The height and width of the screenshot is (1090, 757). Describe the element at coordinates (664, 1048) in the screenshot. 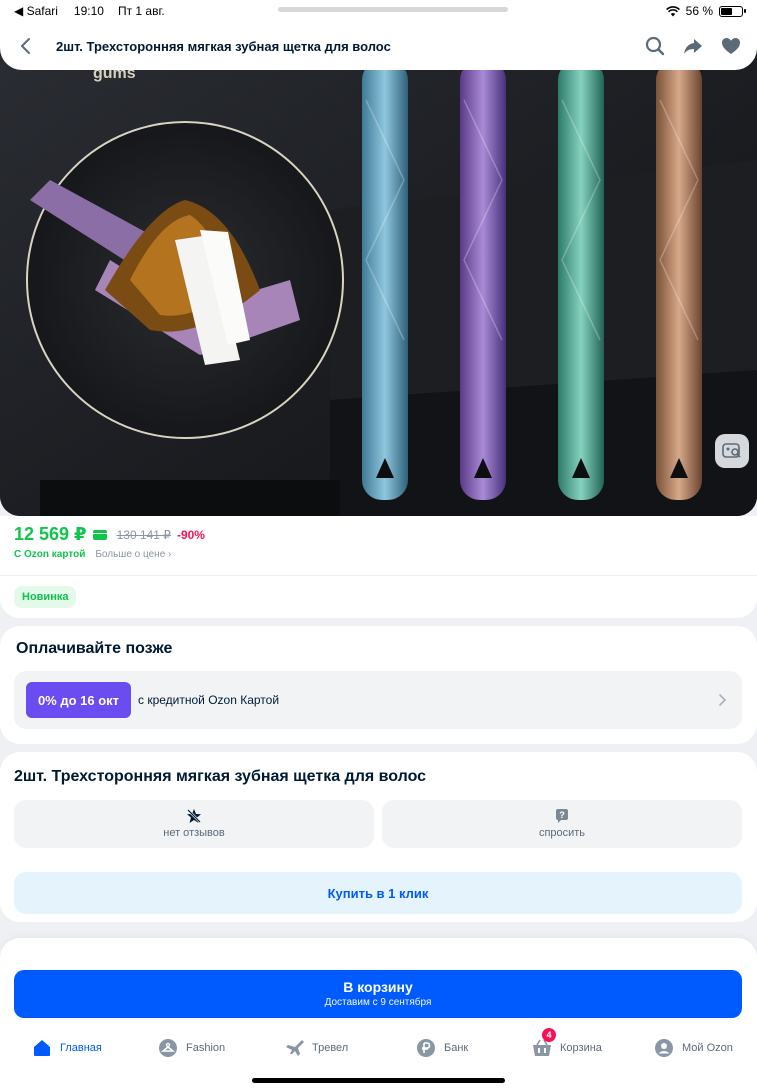

I see `profile-icon` at that location.